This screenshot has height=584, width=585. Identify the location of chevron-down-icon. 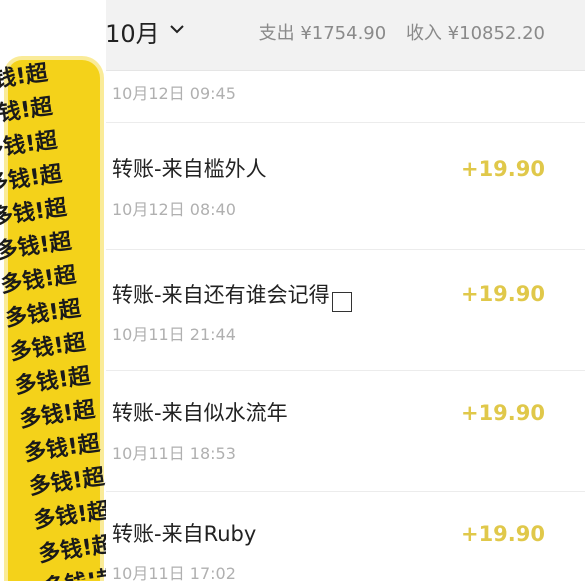
(176, 29).